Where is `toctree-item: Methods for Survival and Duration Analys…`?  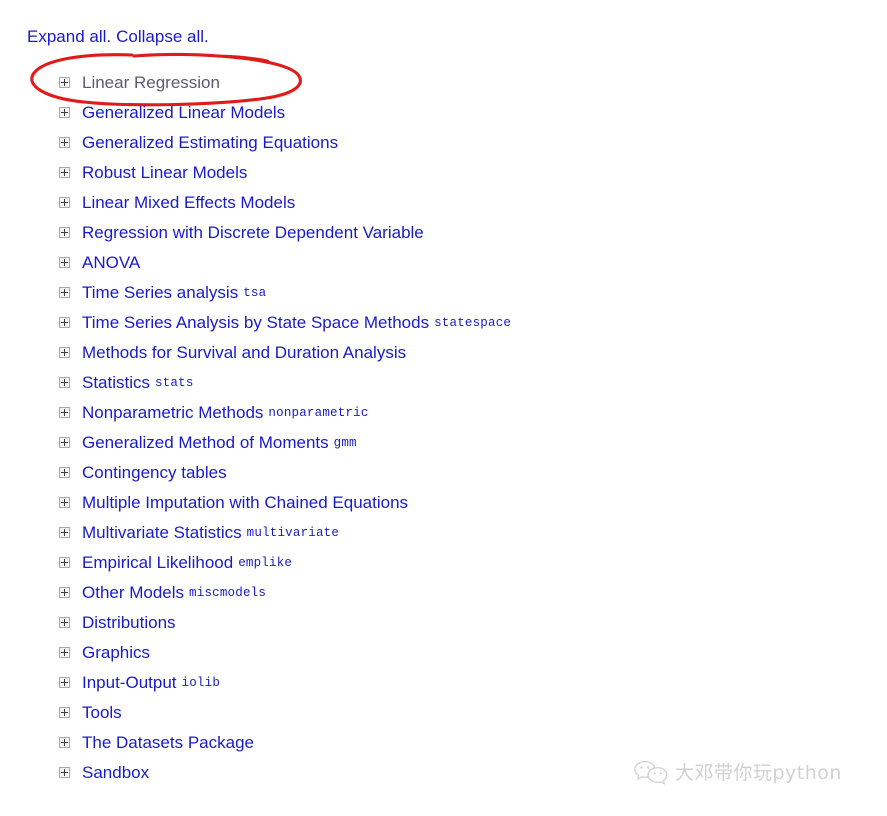
toctree-item: Methods for Survival and Duration Analys… is located at coordinates (443, 353).